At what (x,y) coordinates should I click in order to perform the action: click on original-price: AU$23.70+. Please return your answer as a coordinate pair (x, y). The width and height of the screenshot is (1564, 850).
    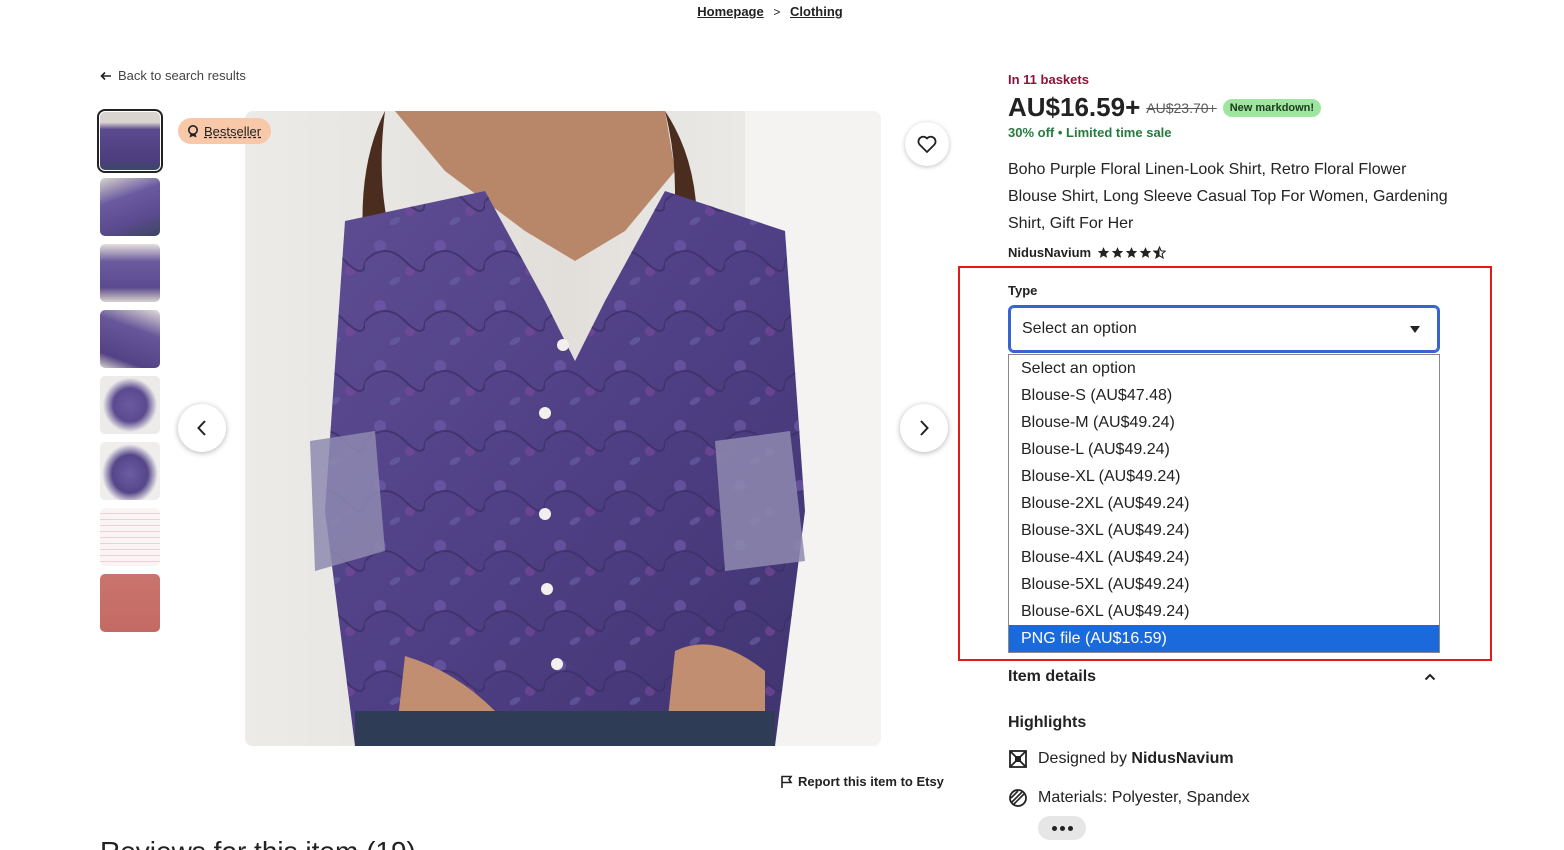
    Looking at the image, I should click on (1181, 107).